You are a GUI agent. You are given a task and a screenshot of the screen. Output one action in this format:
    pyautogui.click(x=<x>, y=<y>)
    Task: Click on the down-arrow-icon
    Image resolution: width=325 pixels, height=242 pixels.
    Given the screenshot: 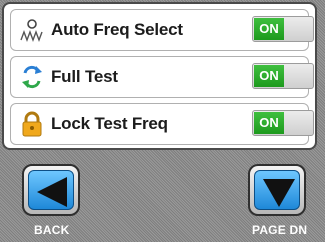 What is the action you would take?
    pyautogui.click(x=279, y=193)
    